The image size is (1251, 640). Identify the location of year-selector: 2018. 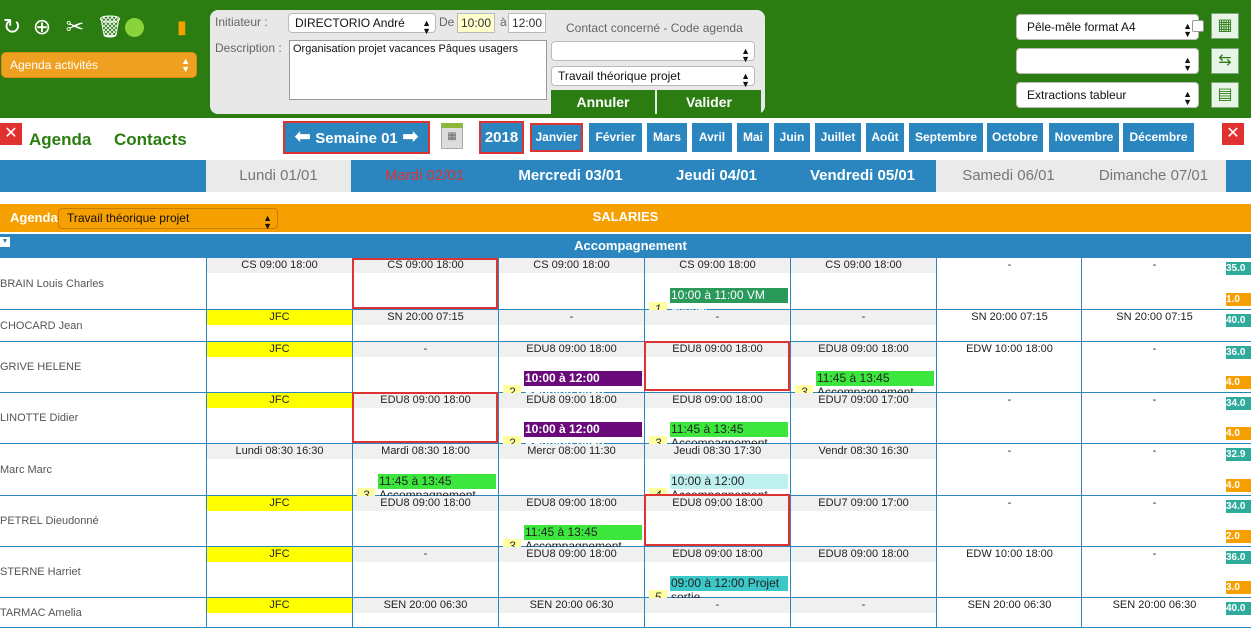
(501, 137).